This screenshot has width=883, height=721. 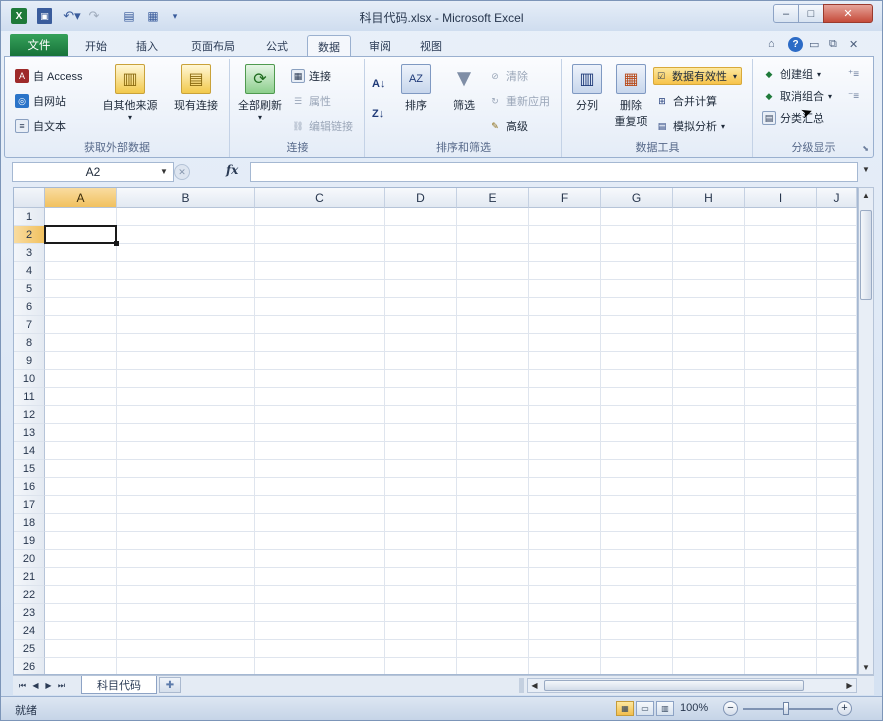 I want to click on row-header: 23, so click(x=29, y=613).